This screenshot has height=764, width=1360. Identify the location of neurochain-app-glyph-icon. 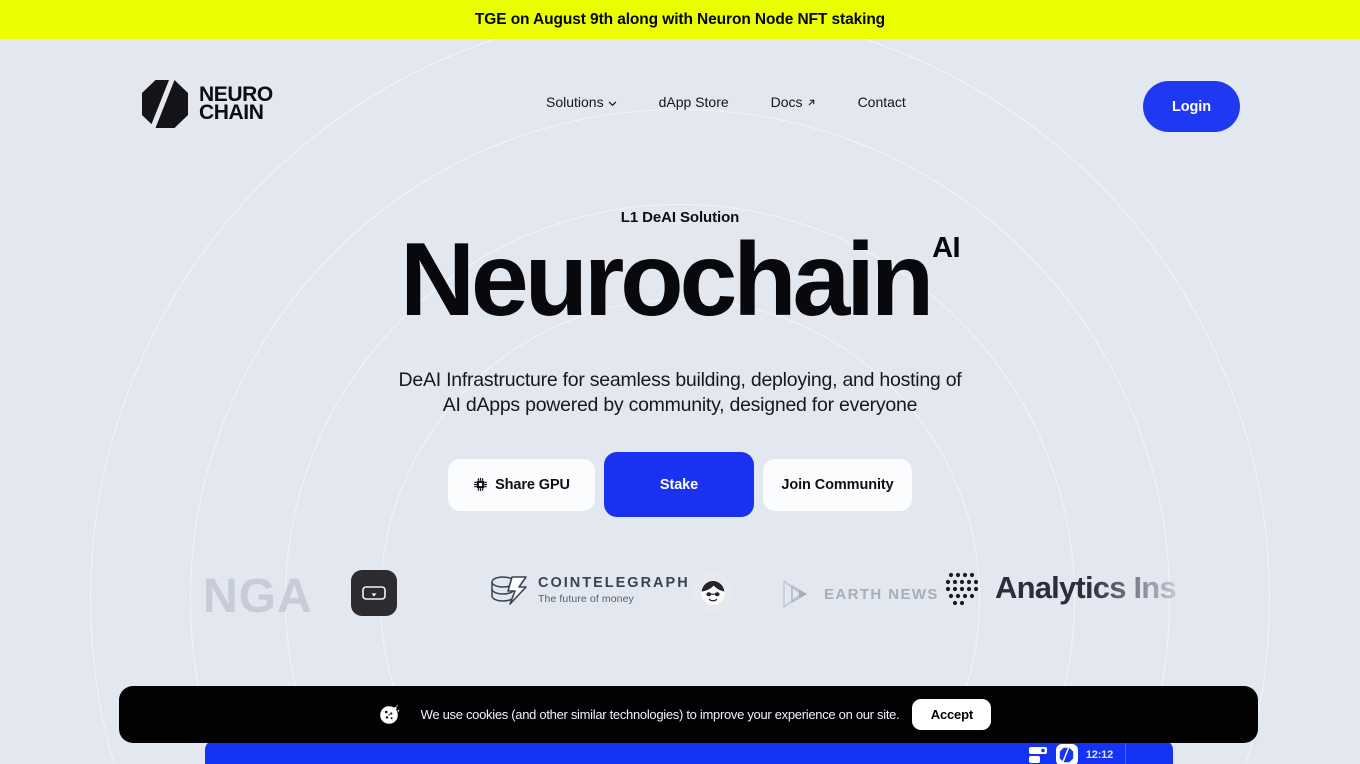
(1067, 755).